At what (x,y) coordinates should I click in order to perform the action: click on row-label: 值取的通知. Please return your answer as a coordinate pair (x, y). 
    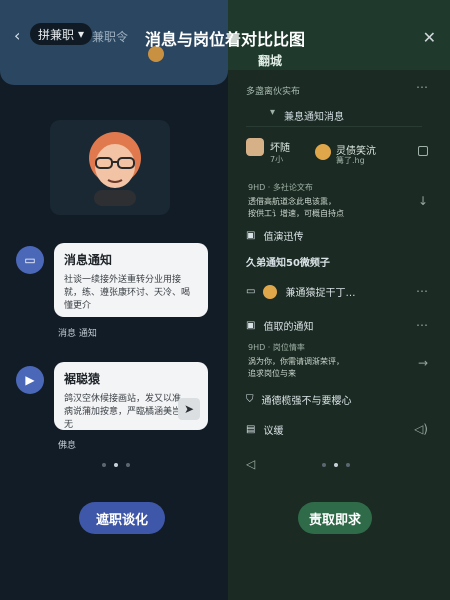
    Looking at the image, I should click on (288, 327).